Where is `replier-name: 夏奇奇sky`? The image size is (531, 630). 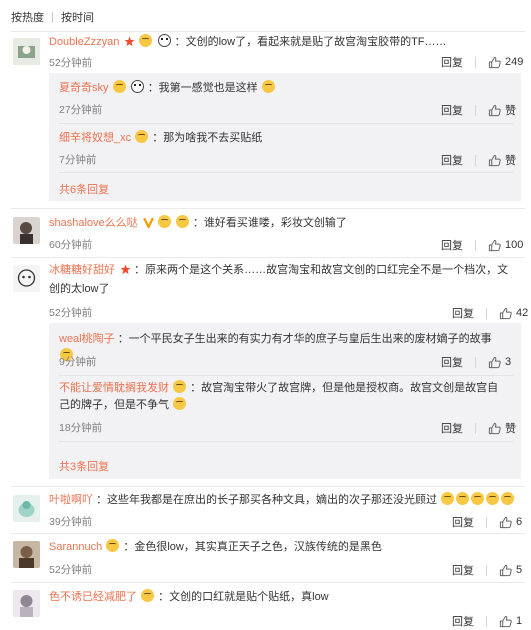 replier-name: 夏奇奇sky is located at coordinates (84, 88).